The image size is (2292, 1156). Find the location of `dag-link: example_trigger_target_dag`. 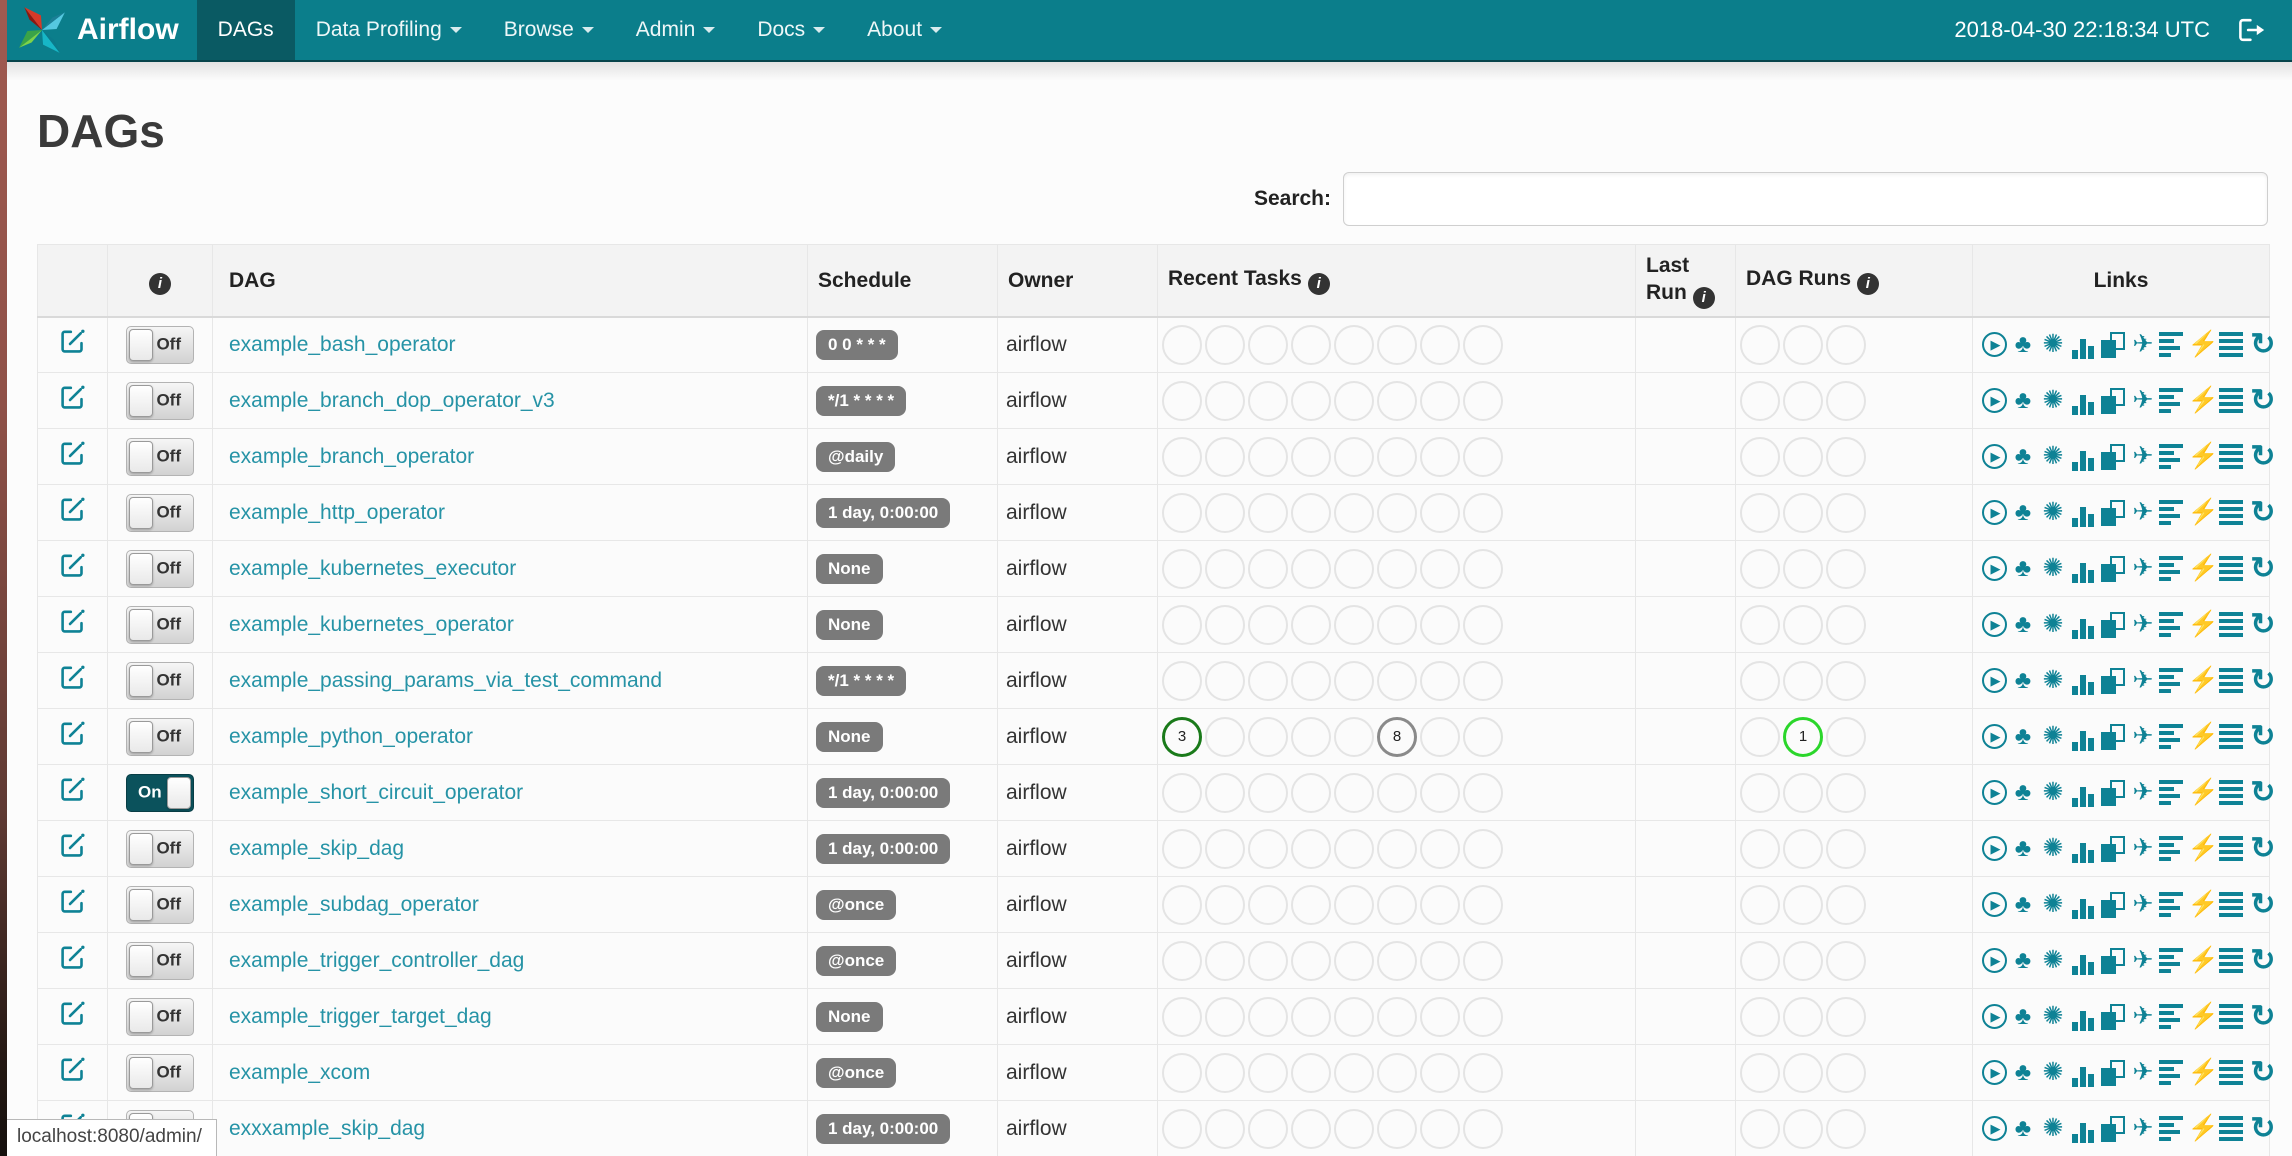

dag-link: example_trigger_target_dag is located at coordinates (360, 1016).